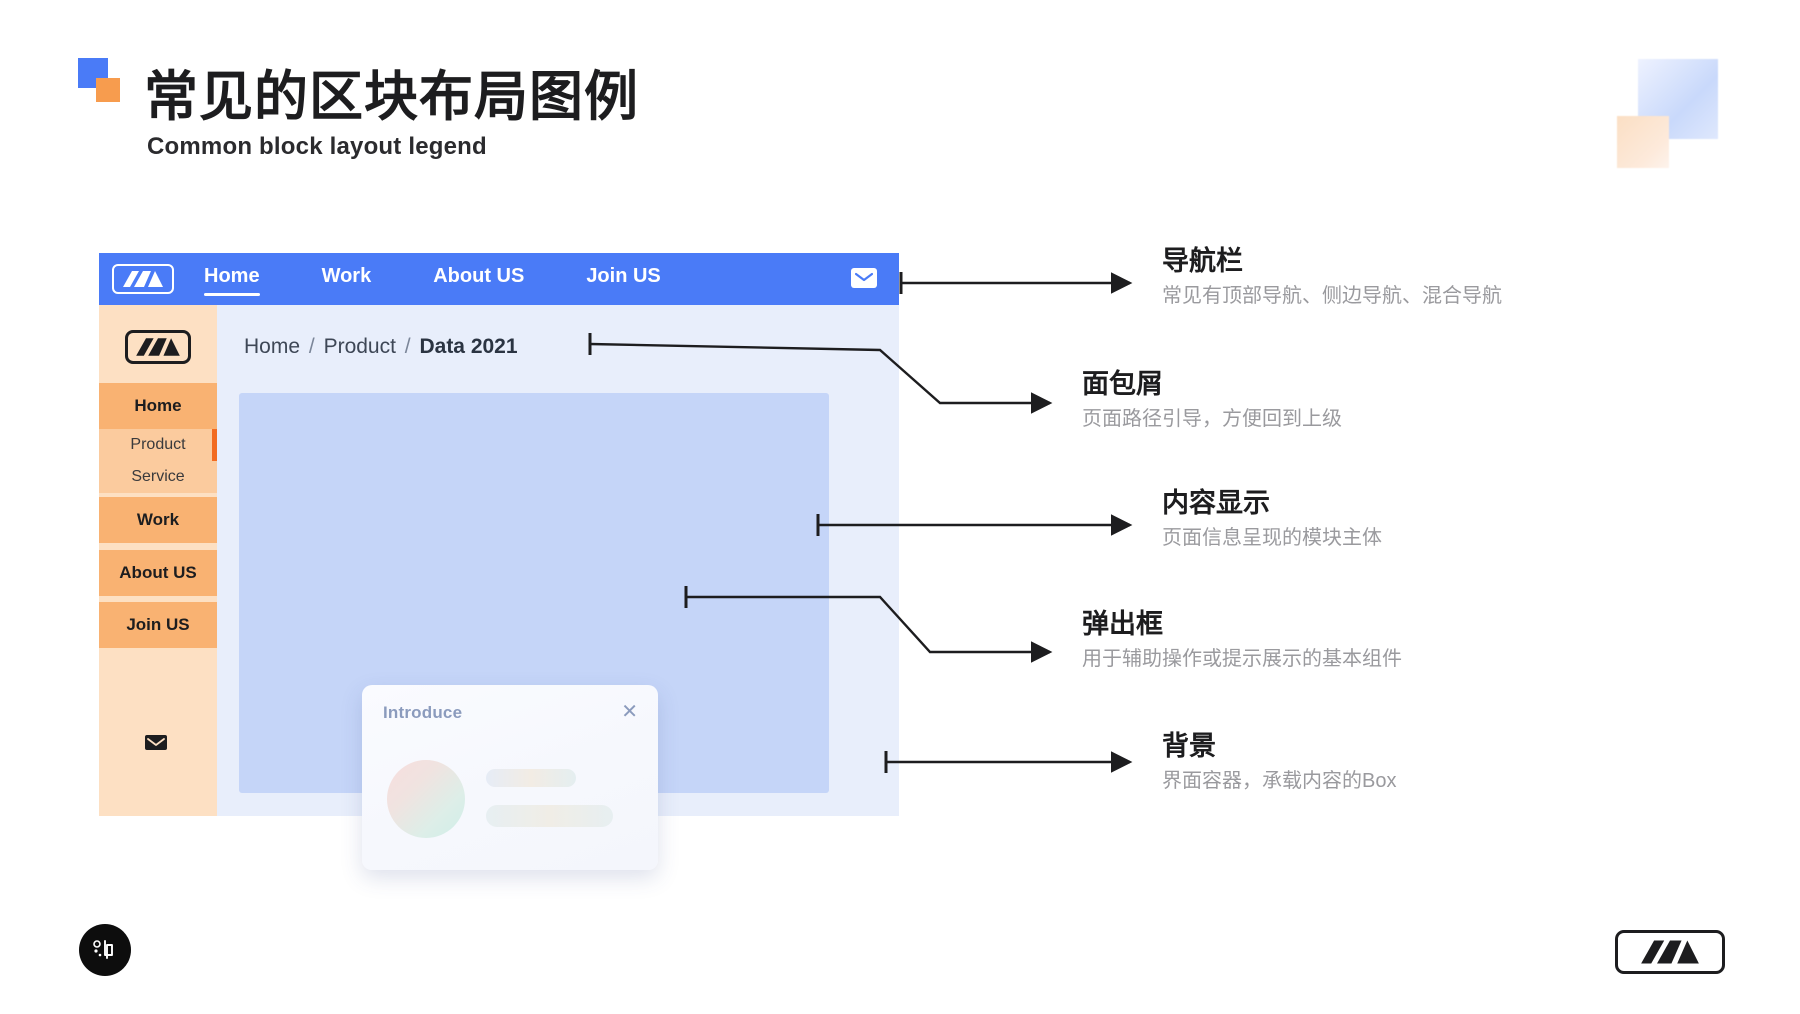  I want to click on annotation-modal-title: 弹出框, so click(1122, 624).